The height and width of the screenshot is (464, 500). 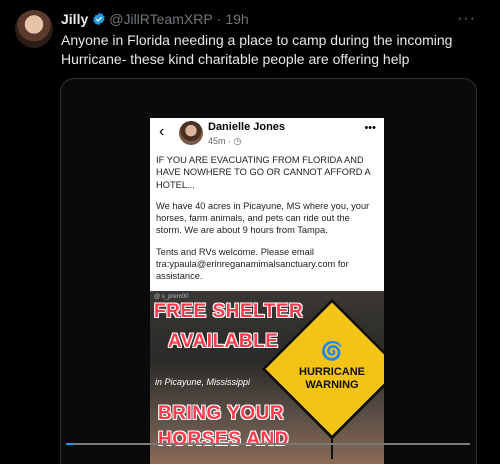 What do you see at coordinates (225, 141) in the screenshot?
I see `embedded-post-meta: 45m · ◷` at bounding box center [225, 141].